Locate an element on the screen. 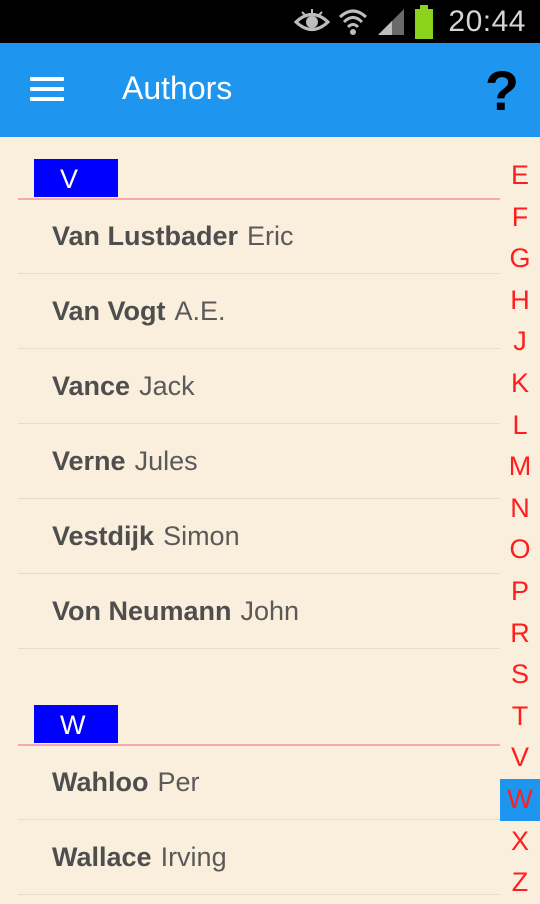  help-icon: ? is located at coordinates (502, 91).